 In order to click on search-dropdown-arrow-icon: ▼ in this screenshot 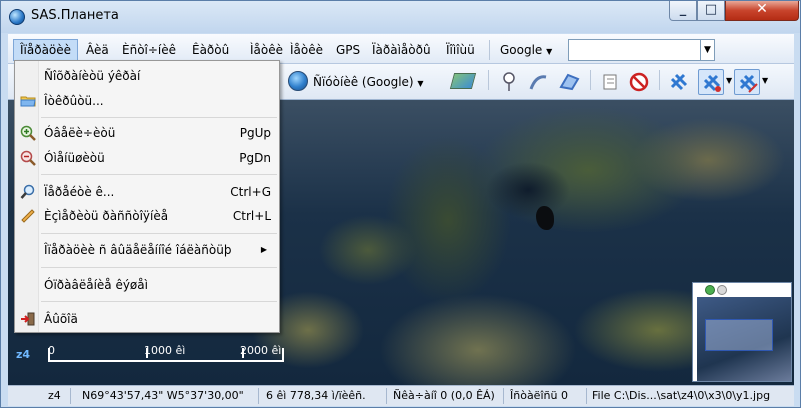, I will do `click(707, 50)`.